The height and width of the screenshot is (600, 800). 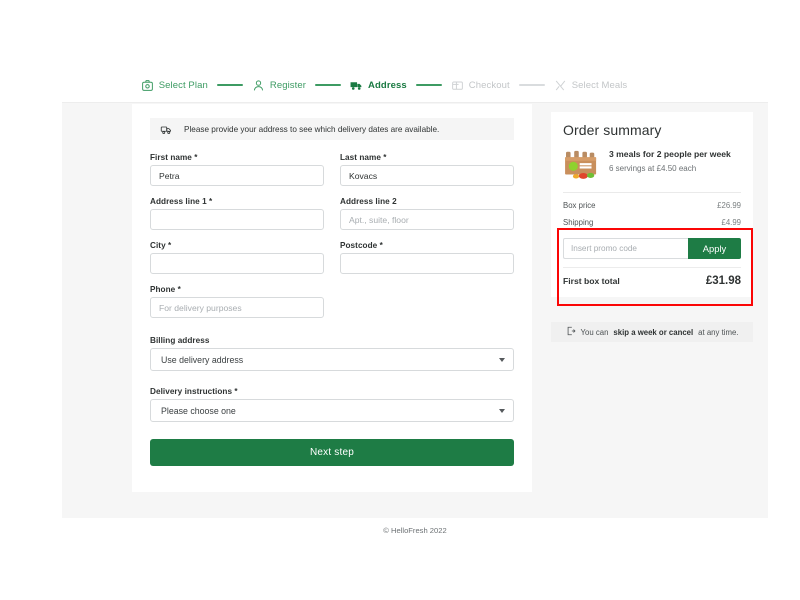 I want to click on billing-address-group: Billing address Use delivery address, so click(x=332, y=353).